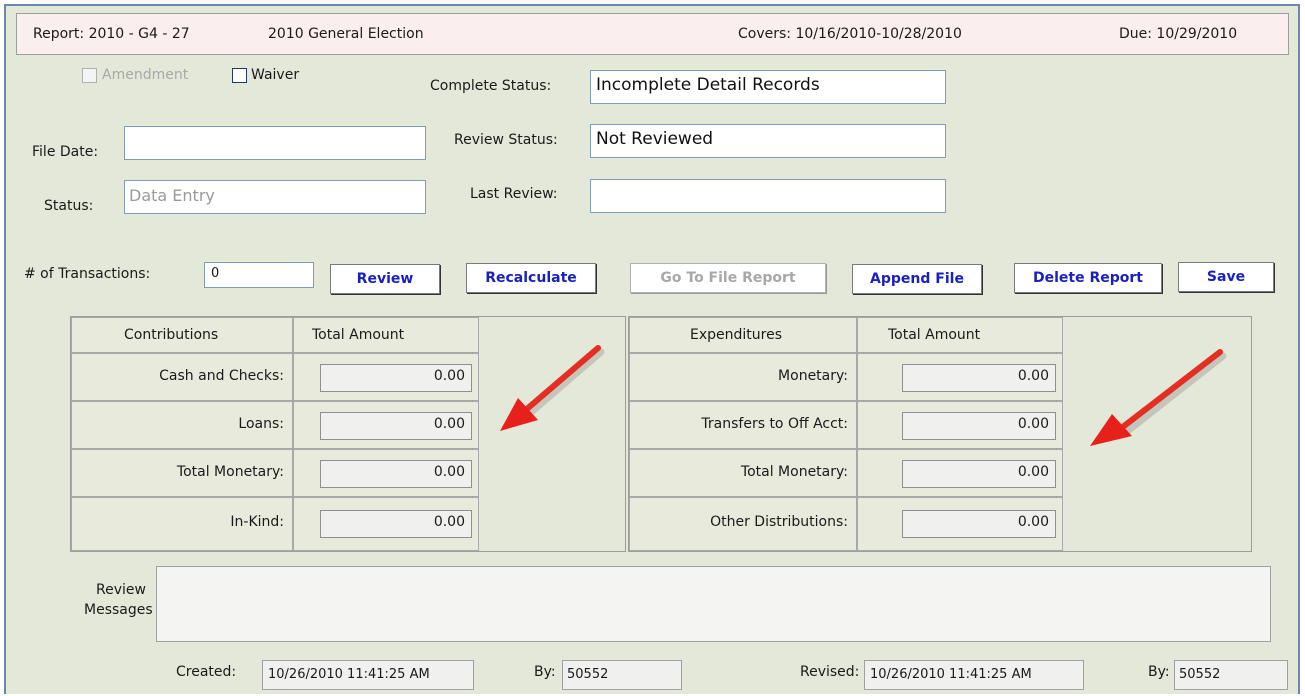 This screenshot has height=696, width=1305. I want to click on revised-by-label: By:, so click(1159, 672).